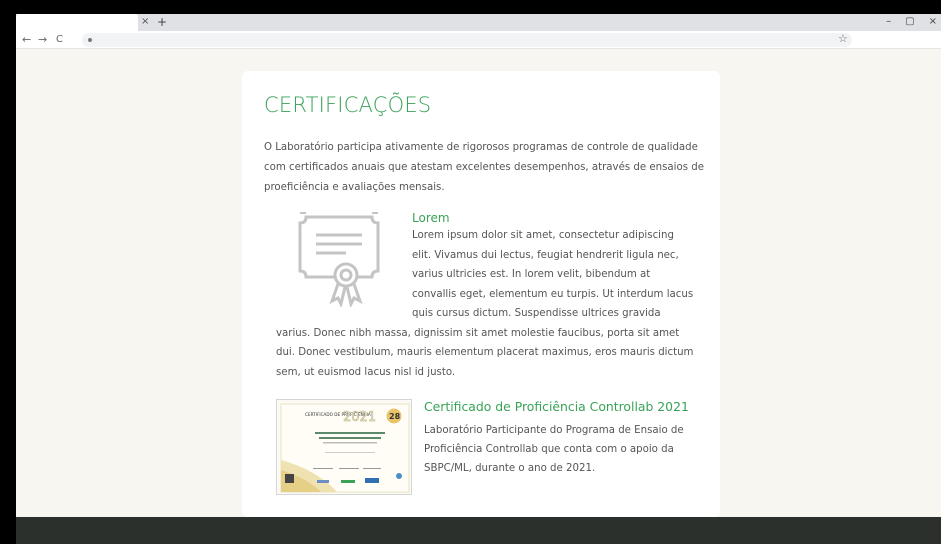 The image size is (941, 544). I want to click on address-bar, so click(467, 40).